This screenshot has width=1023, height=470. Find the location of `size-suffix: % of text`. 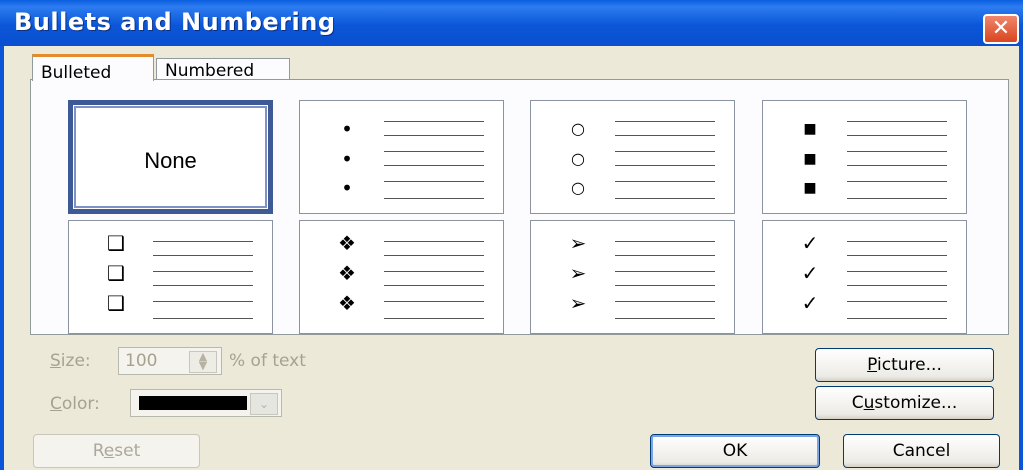

size-suffix: % of text is located at coordinates (267, 361).